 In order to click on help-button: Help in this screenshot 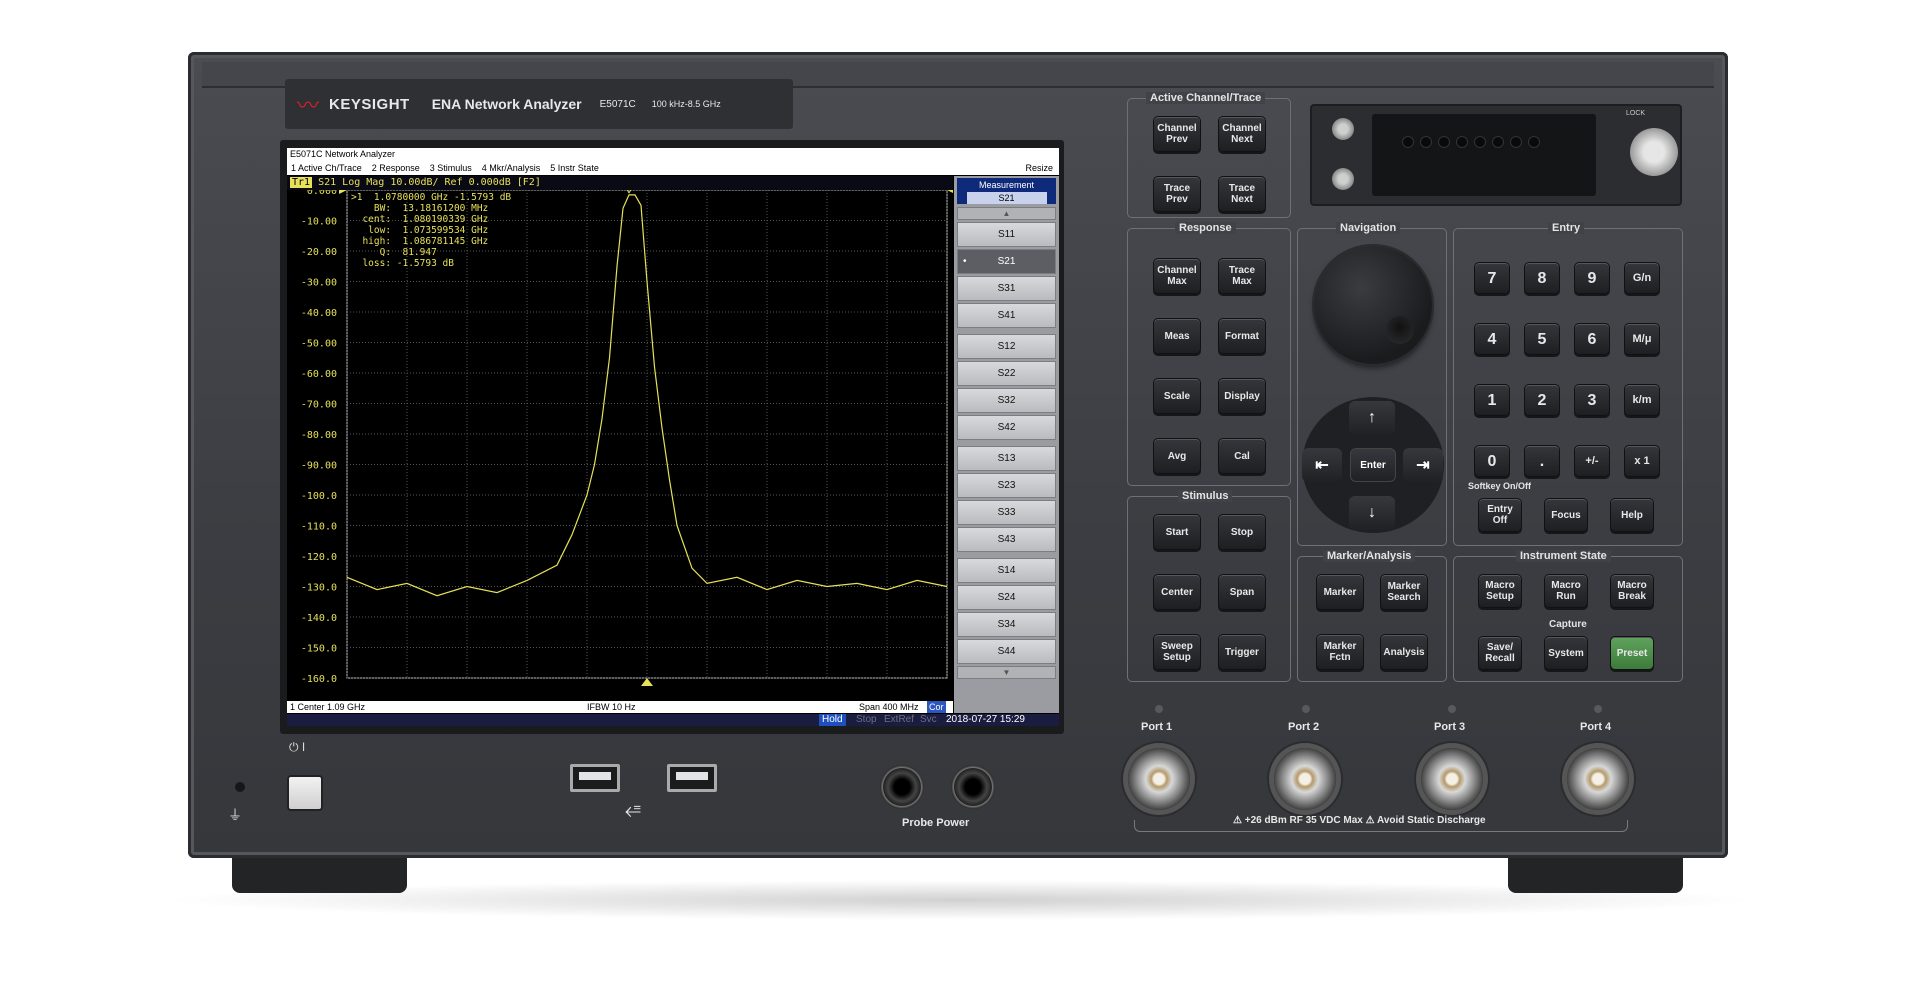, I will do `click(1632, 515)`.